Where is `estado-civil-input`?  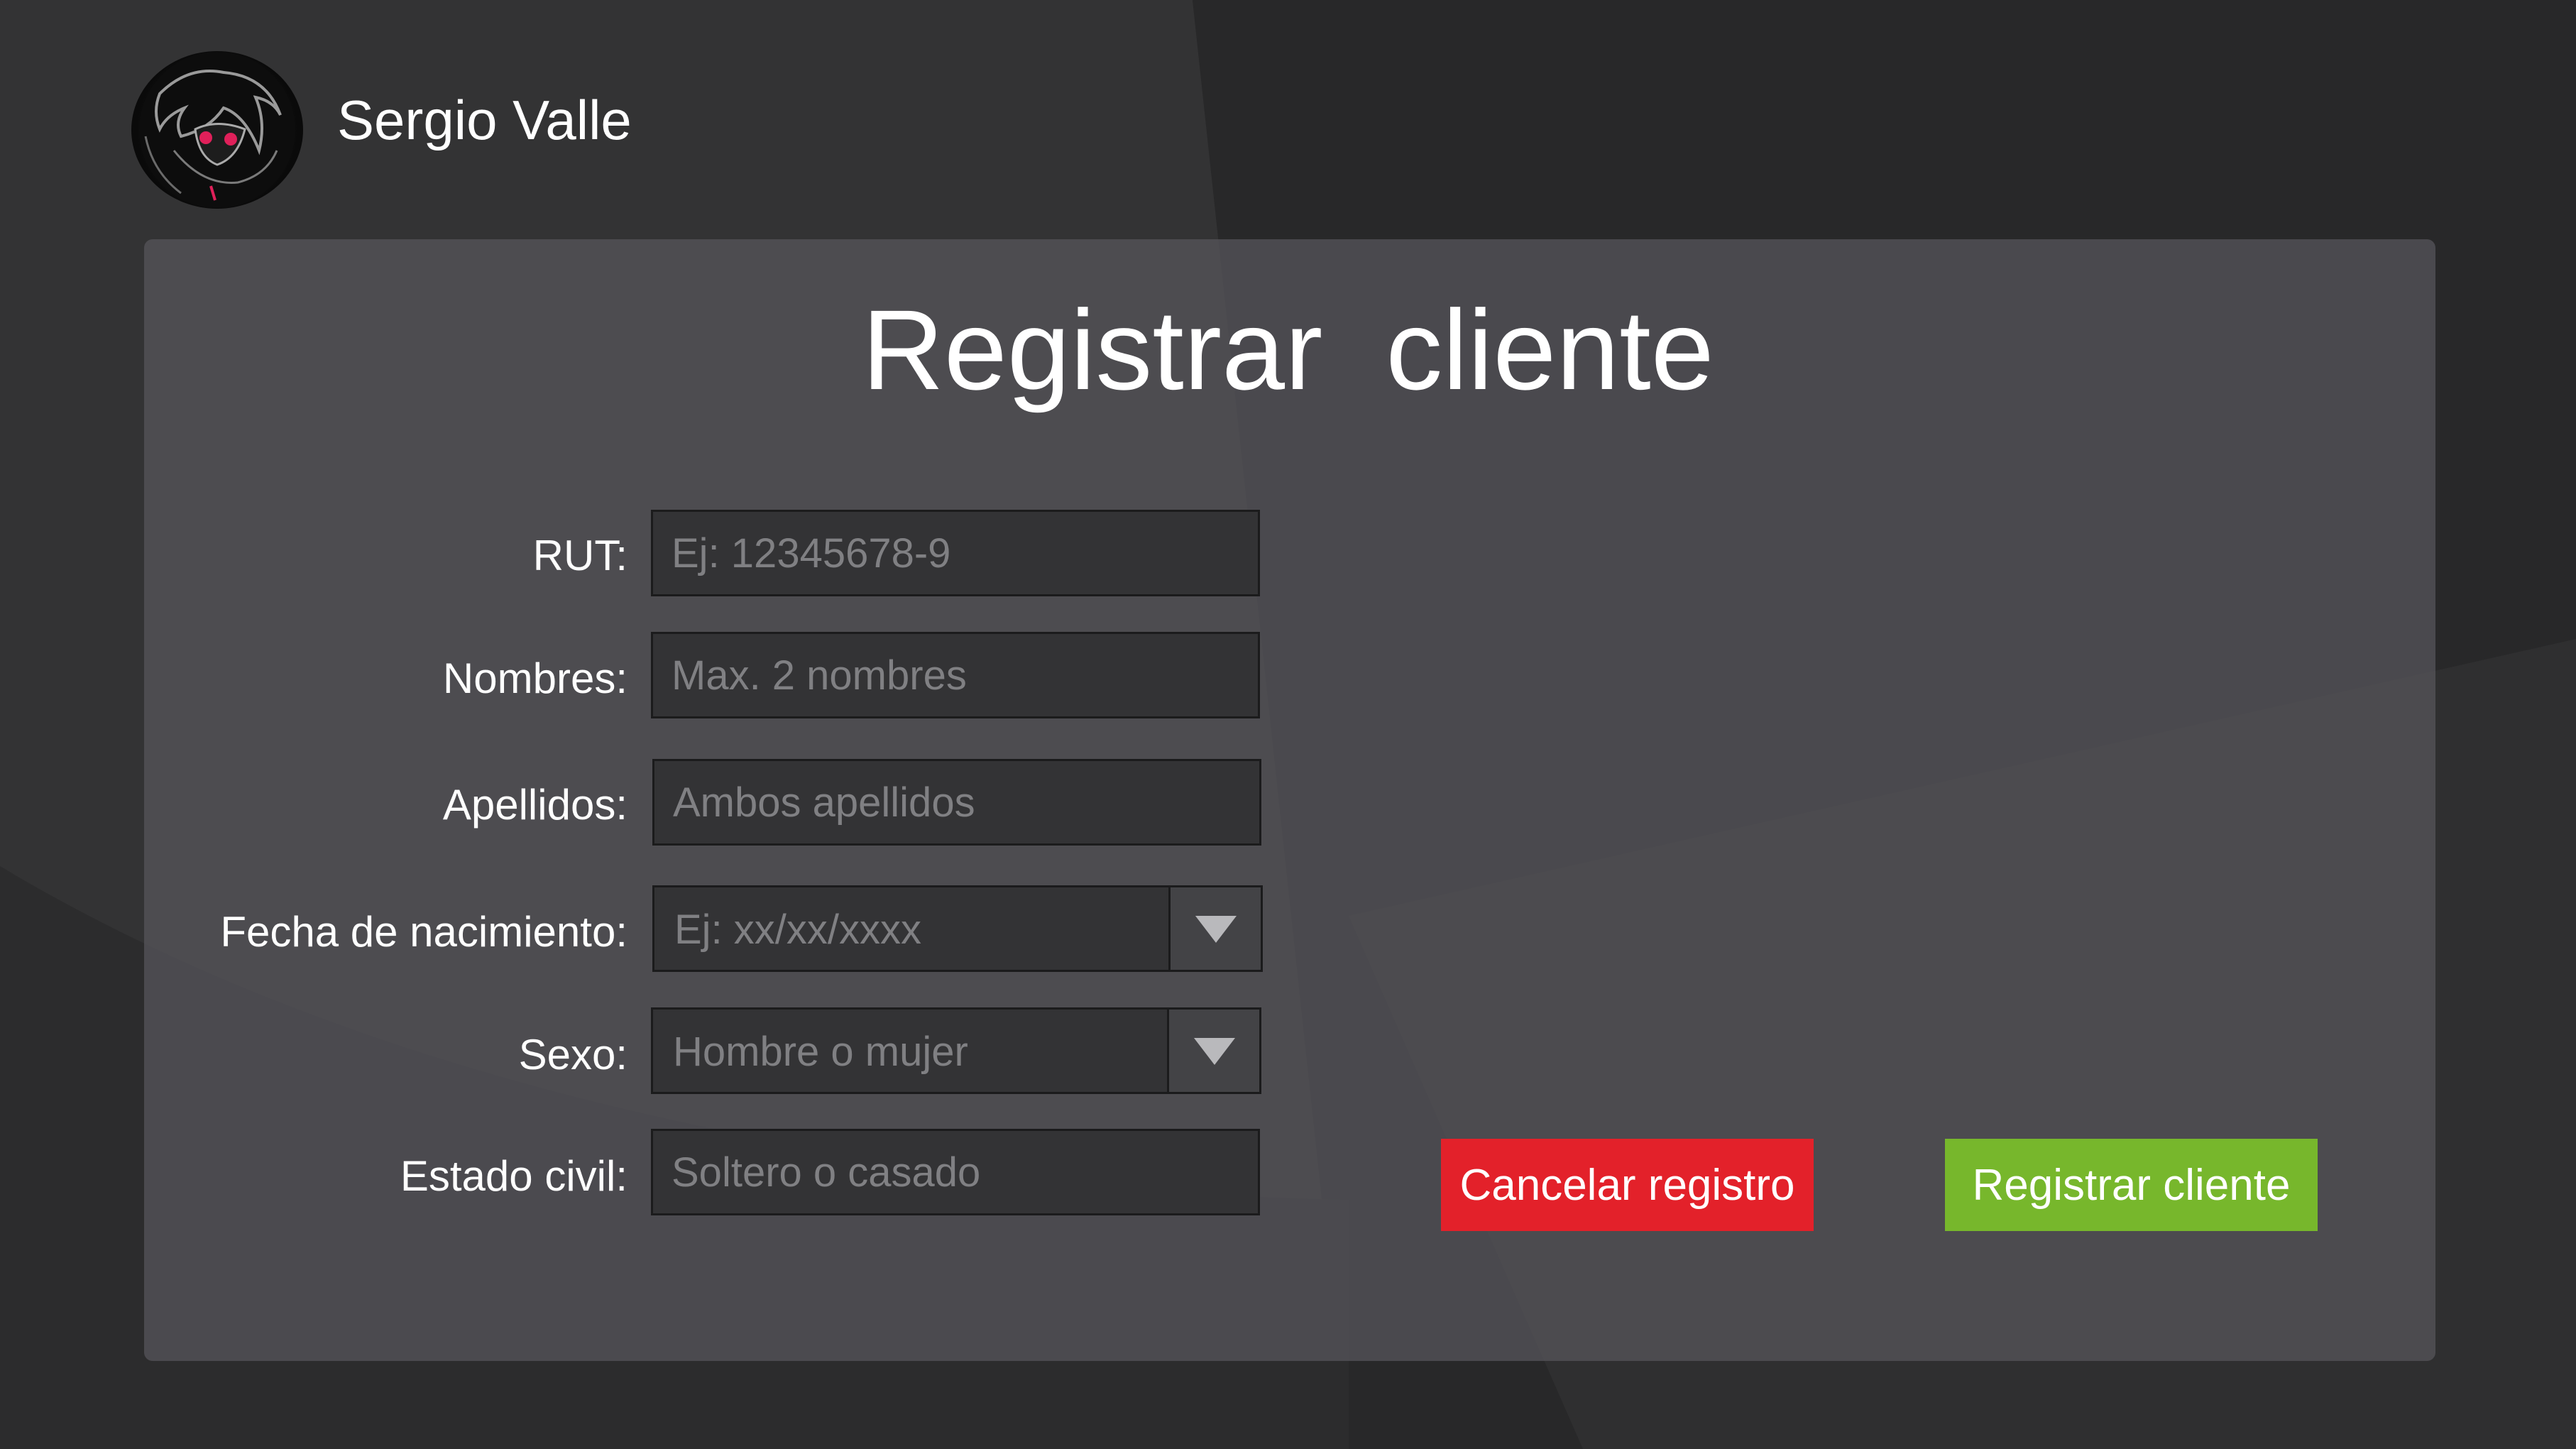
estado-civil-input is located at coordinates (955, 1172).